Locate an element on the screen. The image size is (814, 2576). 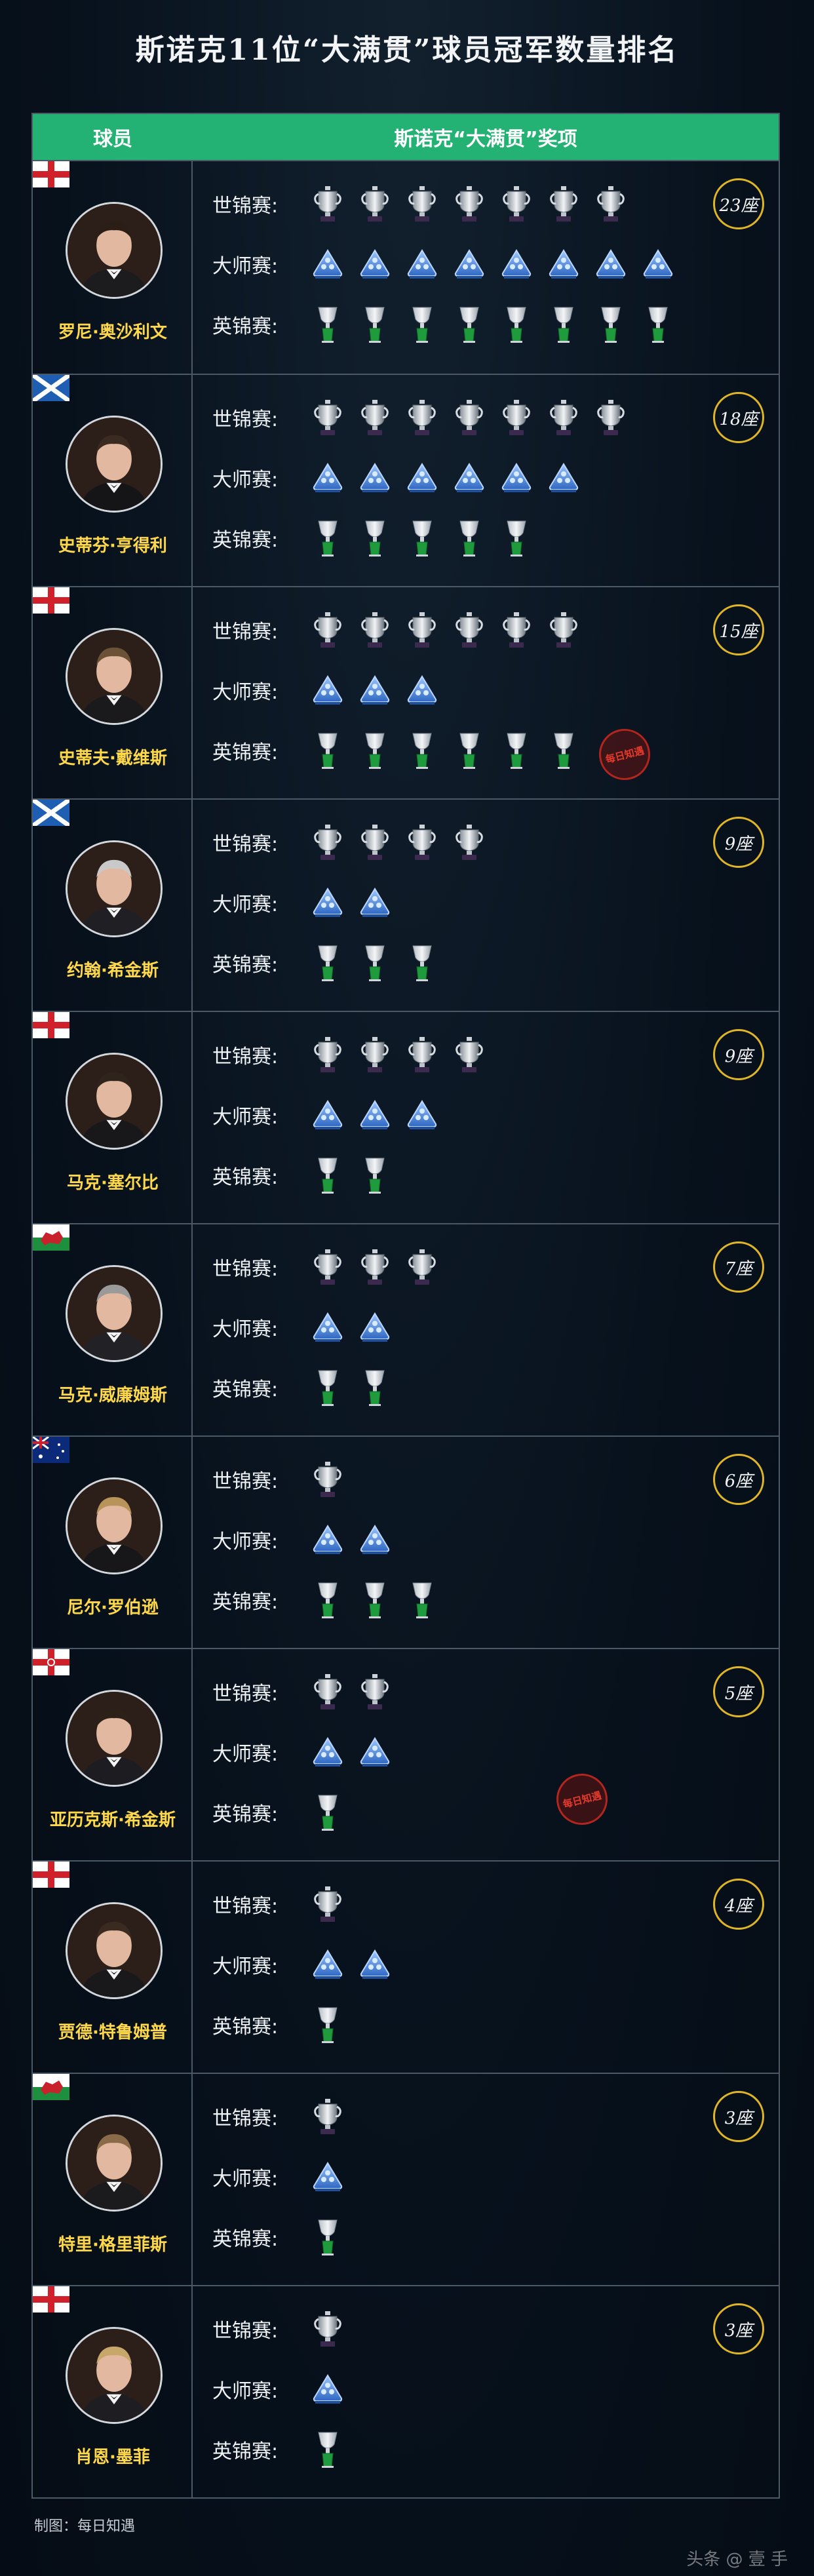
awards-cell: 世锦赛: 大师赛: 英锦赛: 7座 is located at coordinates (486, 1329).